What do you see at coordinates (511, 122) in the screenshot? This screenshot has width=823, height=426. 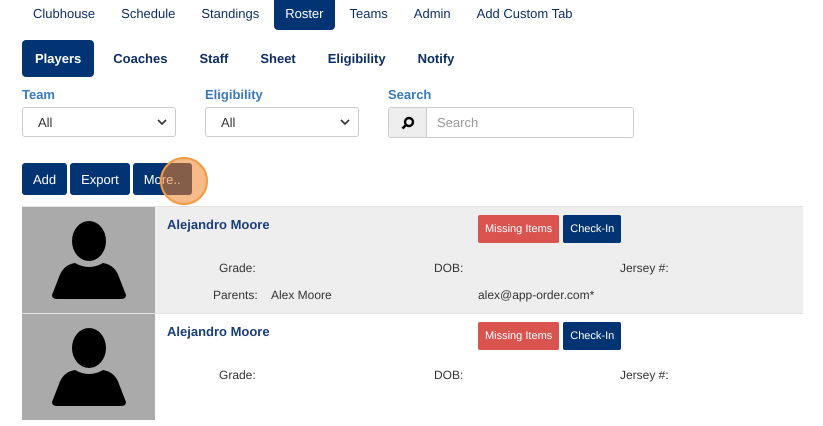 I see `search-field: Search` at bounding box center [511, 122].